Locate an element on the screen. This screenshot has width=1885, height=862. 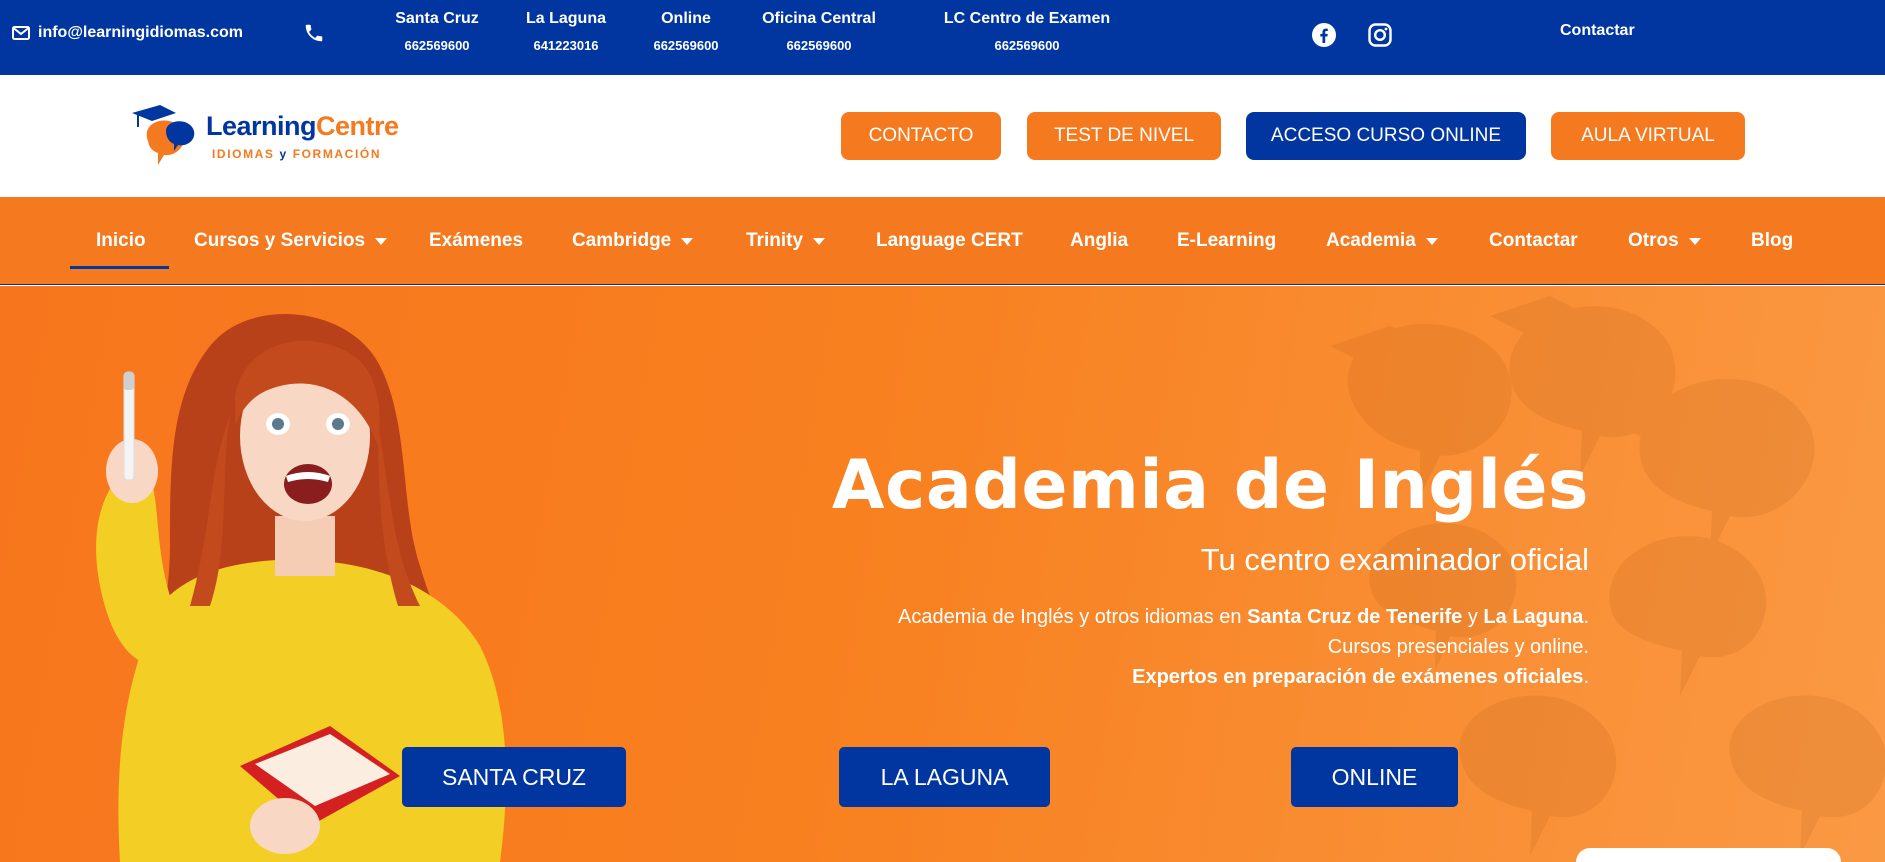
desc-bold-la-laguna: La Laguna is located at coordinates (1533, 617).